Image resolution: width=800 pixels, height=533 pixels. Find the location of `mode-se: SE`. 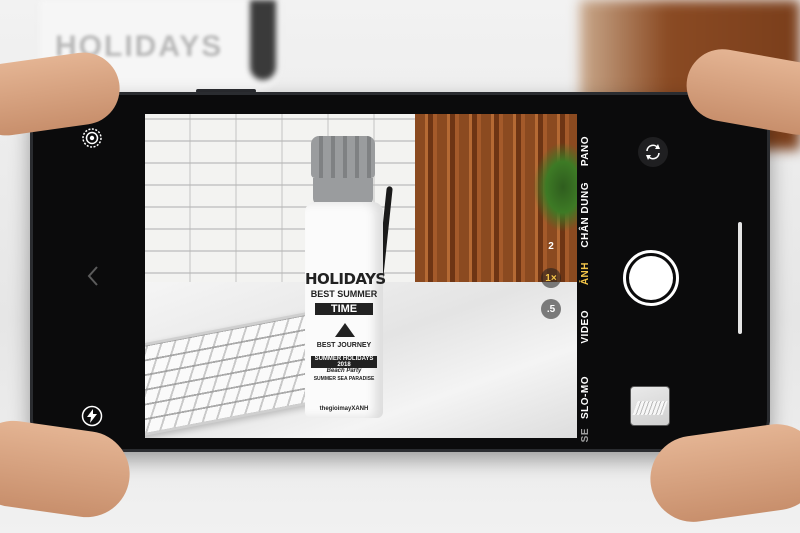

mode-se: SE is located at coordinates (600, 435).